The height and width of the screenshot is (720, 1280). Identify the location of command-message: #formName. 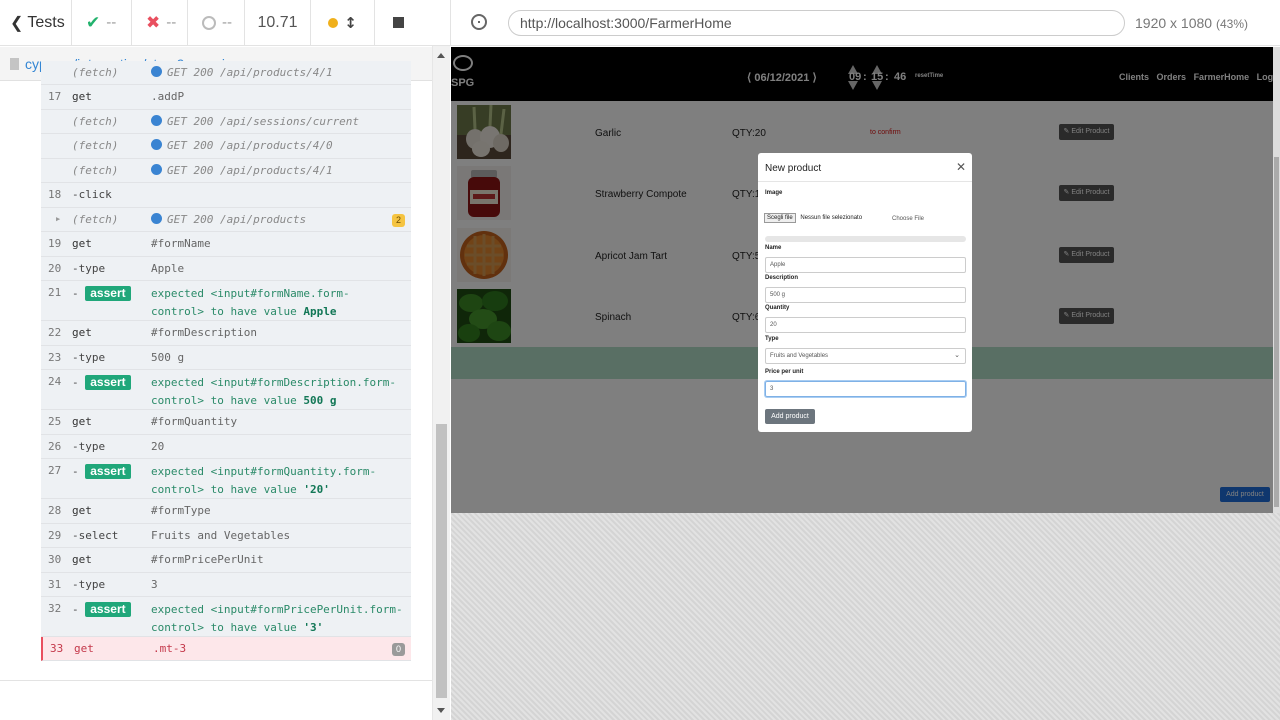
(181, 243).